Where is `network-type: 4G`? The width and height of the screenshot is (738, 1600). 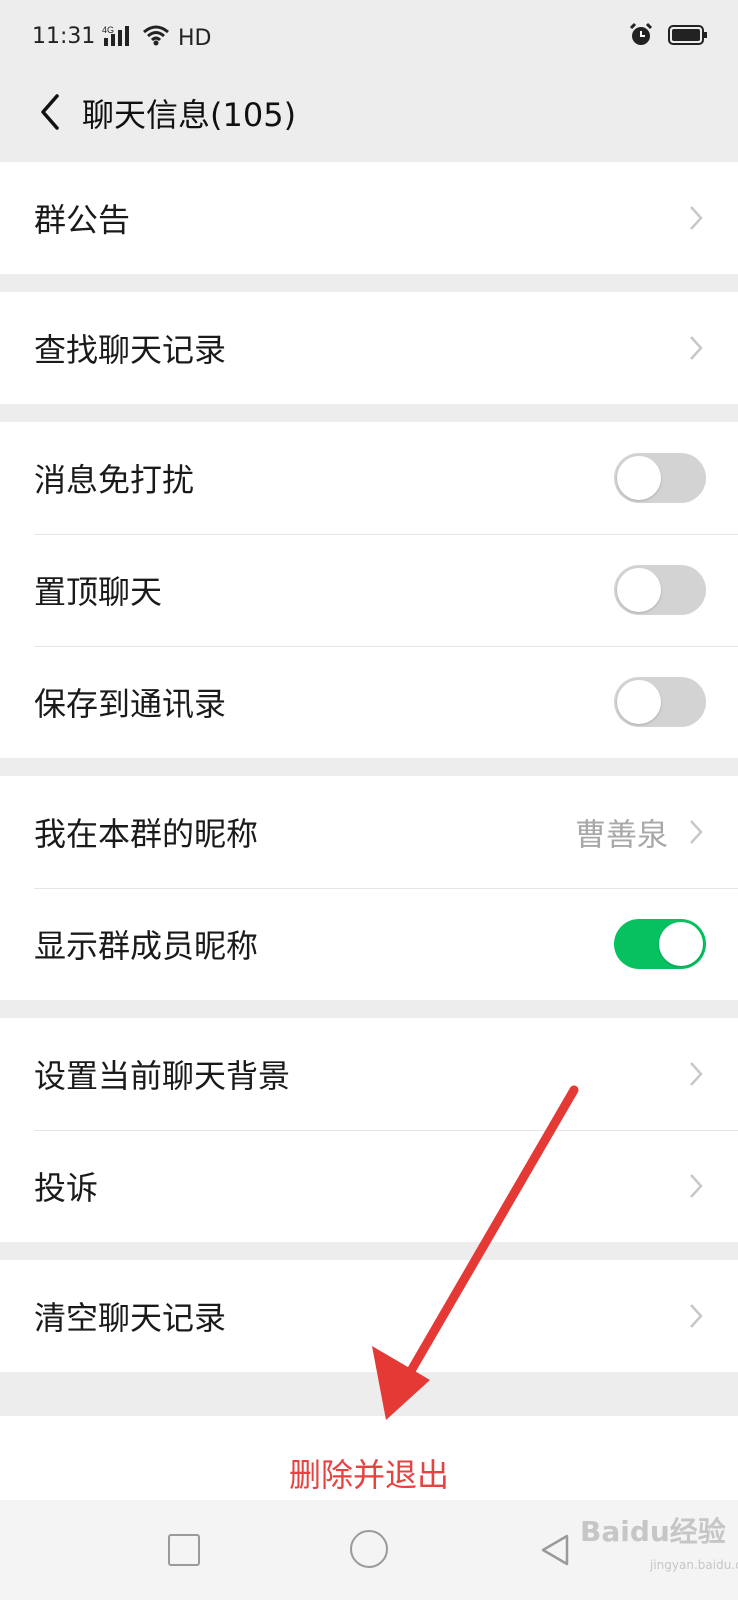
network-type: 4G is located at coordinates (108, 30).